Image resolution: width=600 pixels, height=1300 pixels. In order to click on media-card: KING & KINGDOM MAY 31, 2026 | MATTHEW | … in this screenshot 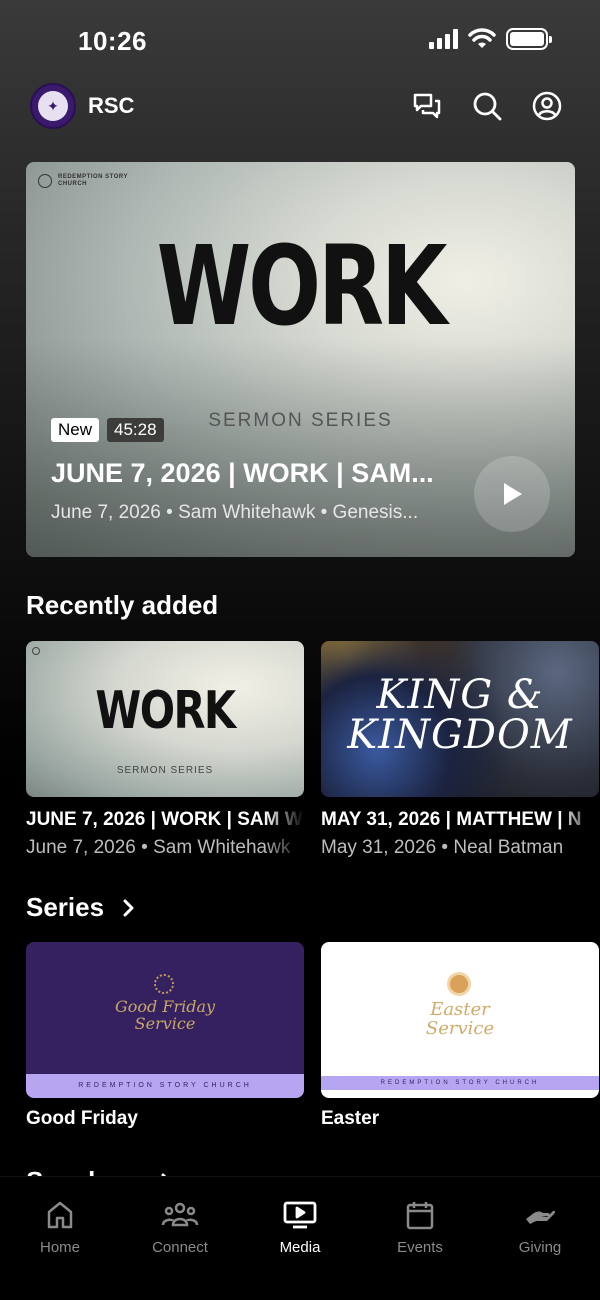, I will do `click(460, 750)`.